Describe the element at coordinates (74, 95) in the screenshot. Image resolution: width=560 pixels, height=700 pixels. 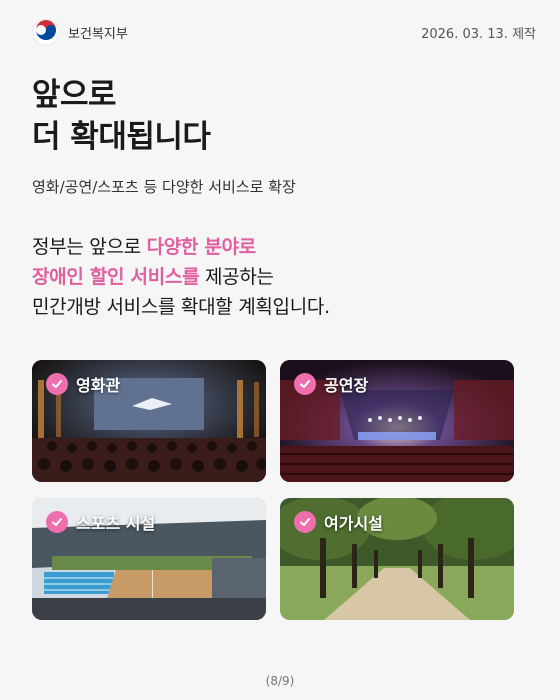
I see `title-line-1: 앞으로` at that location.